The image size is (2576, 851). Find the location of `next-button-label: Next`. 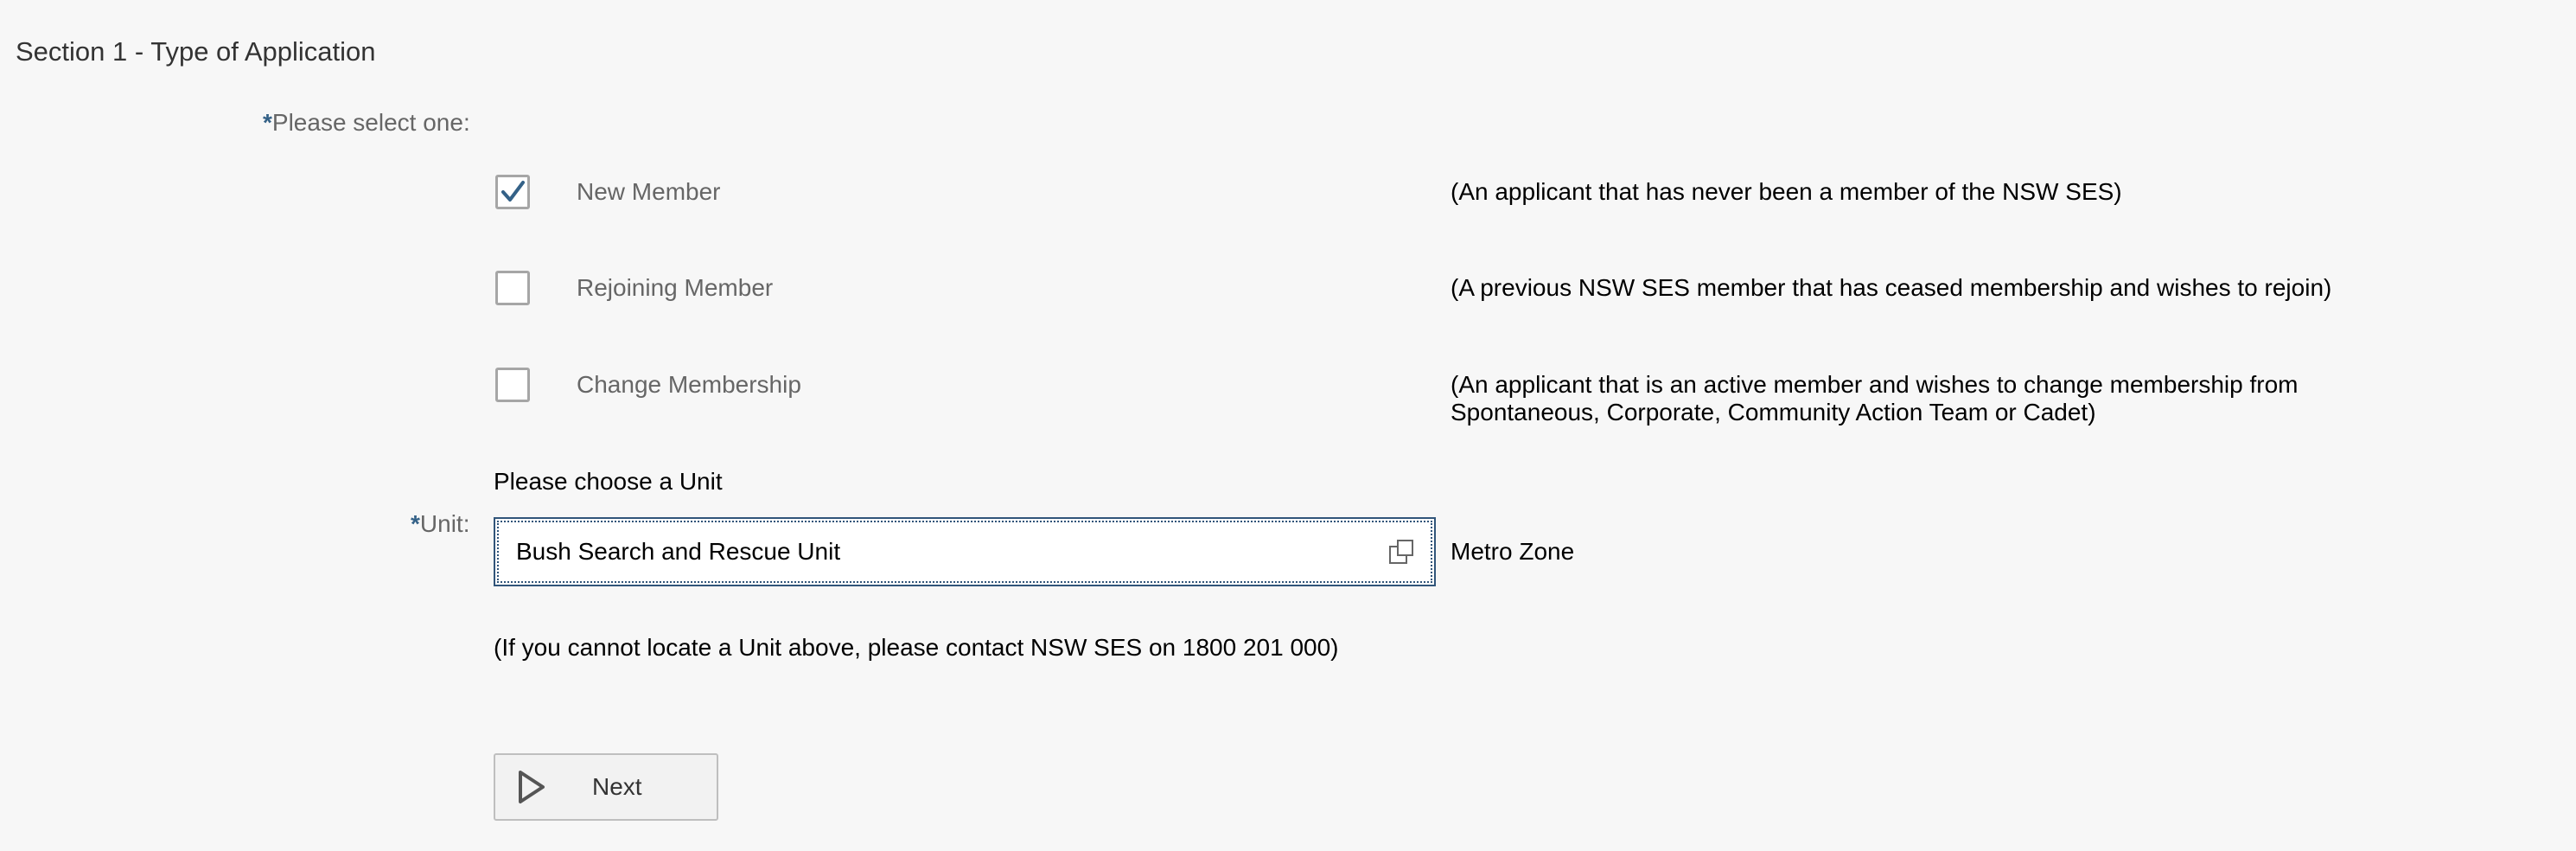

next-button-label: Next is located at coordinates (617, 786).